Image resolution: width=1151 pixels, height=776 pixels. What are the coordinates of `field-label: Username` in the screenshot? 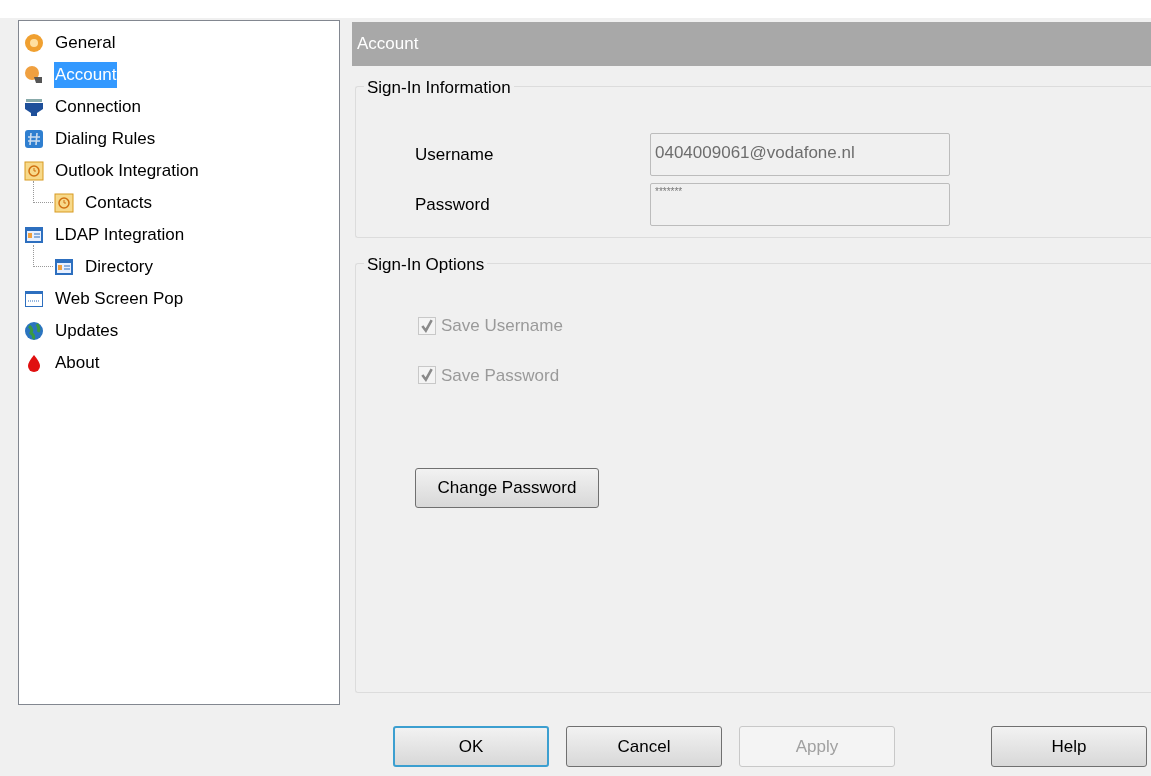 It's located at (455, 154).